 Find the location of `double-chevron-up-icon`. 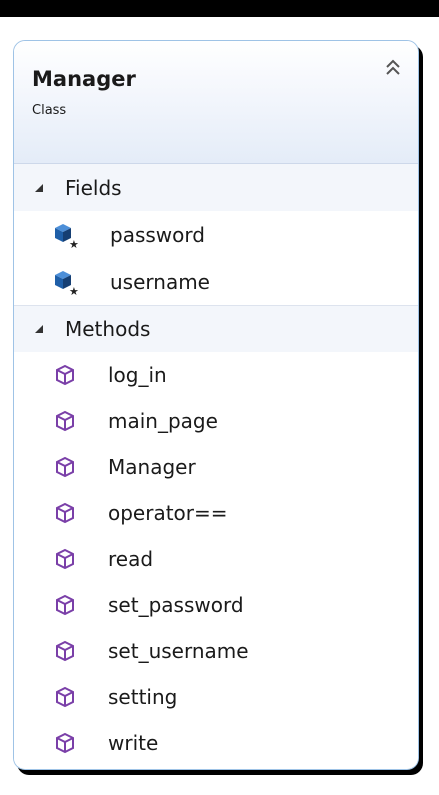

double-chevron-up-icon is located at coordinates (393, 67).